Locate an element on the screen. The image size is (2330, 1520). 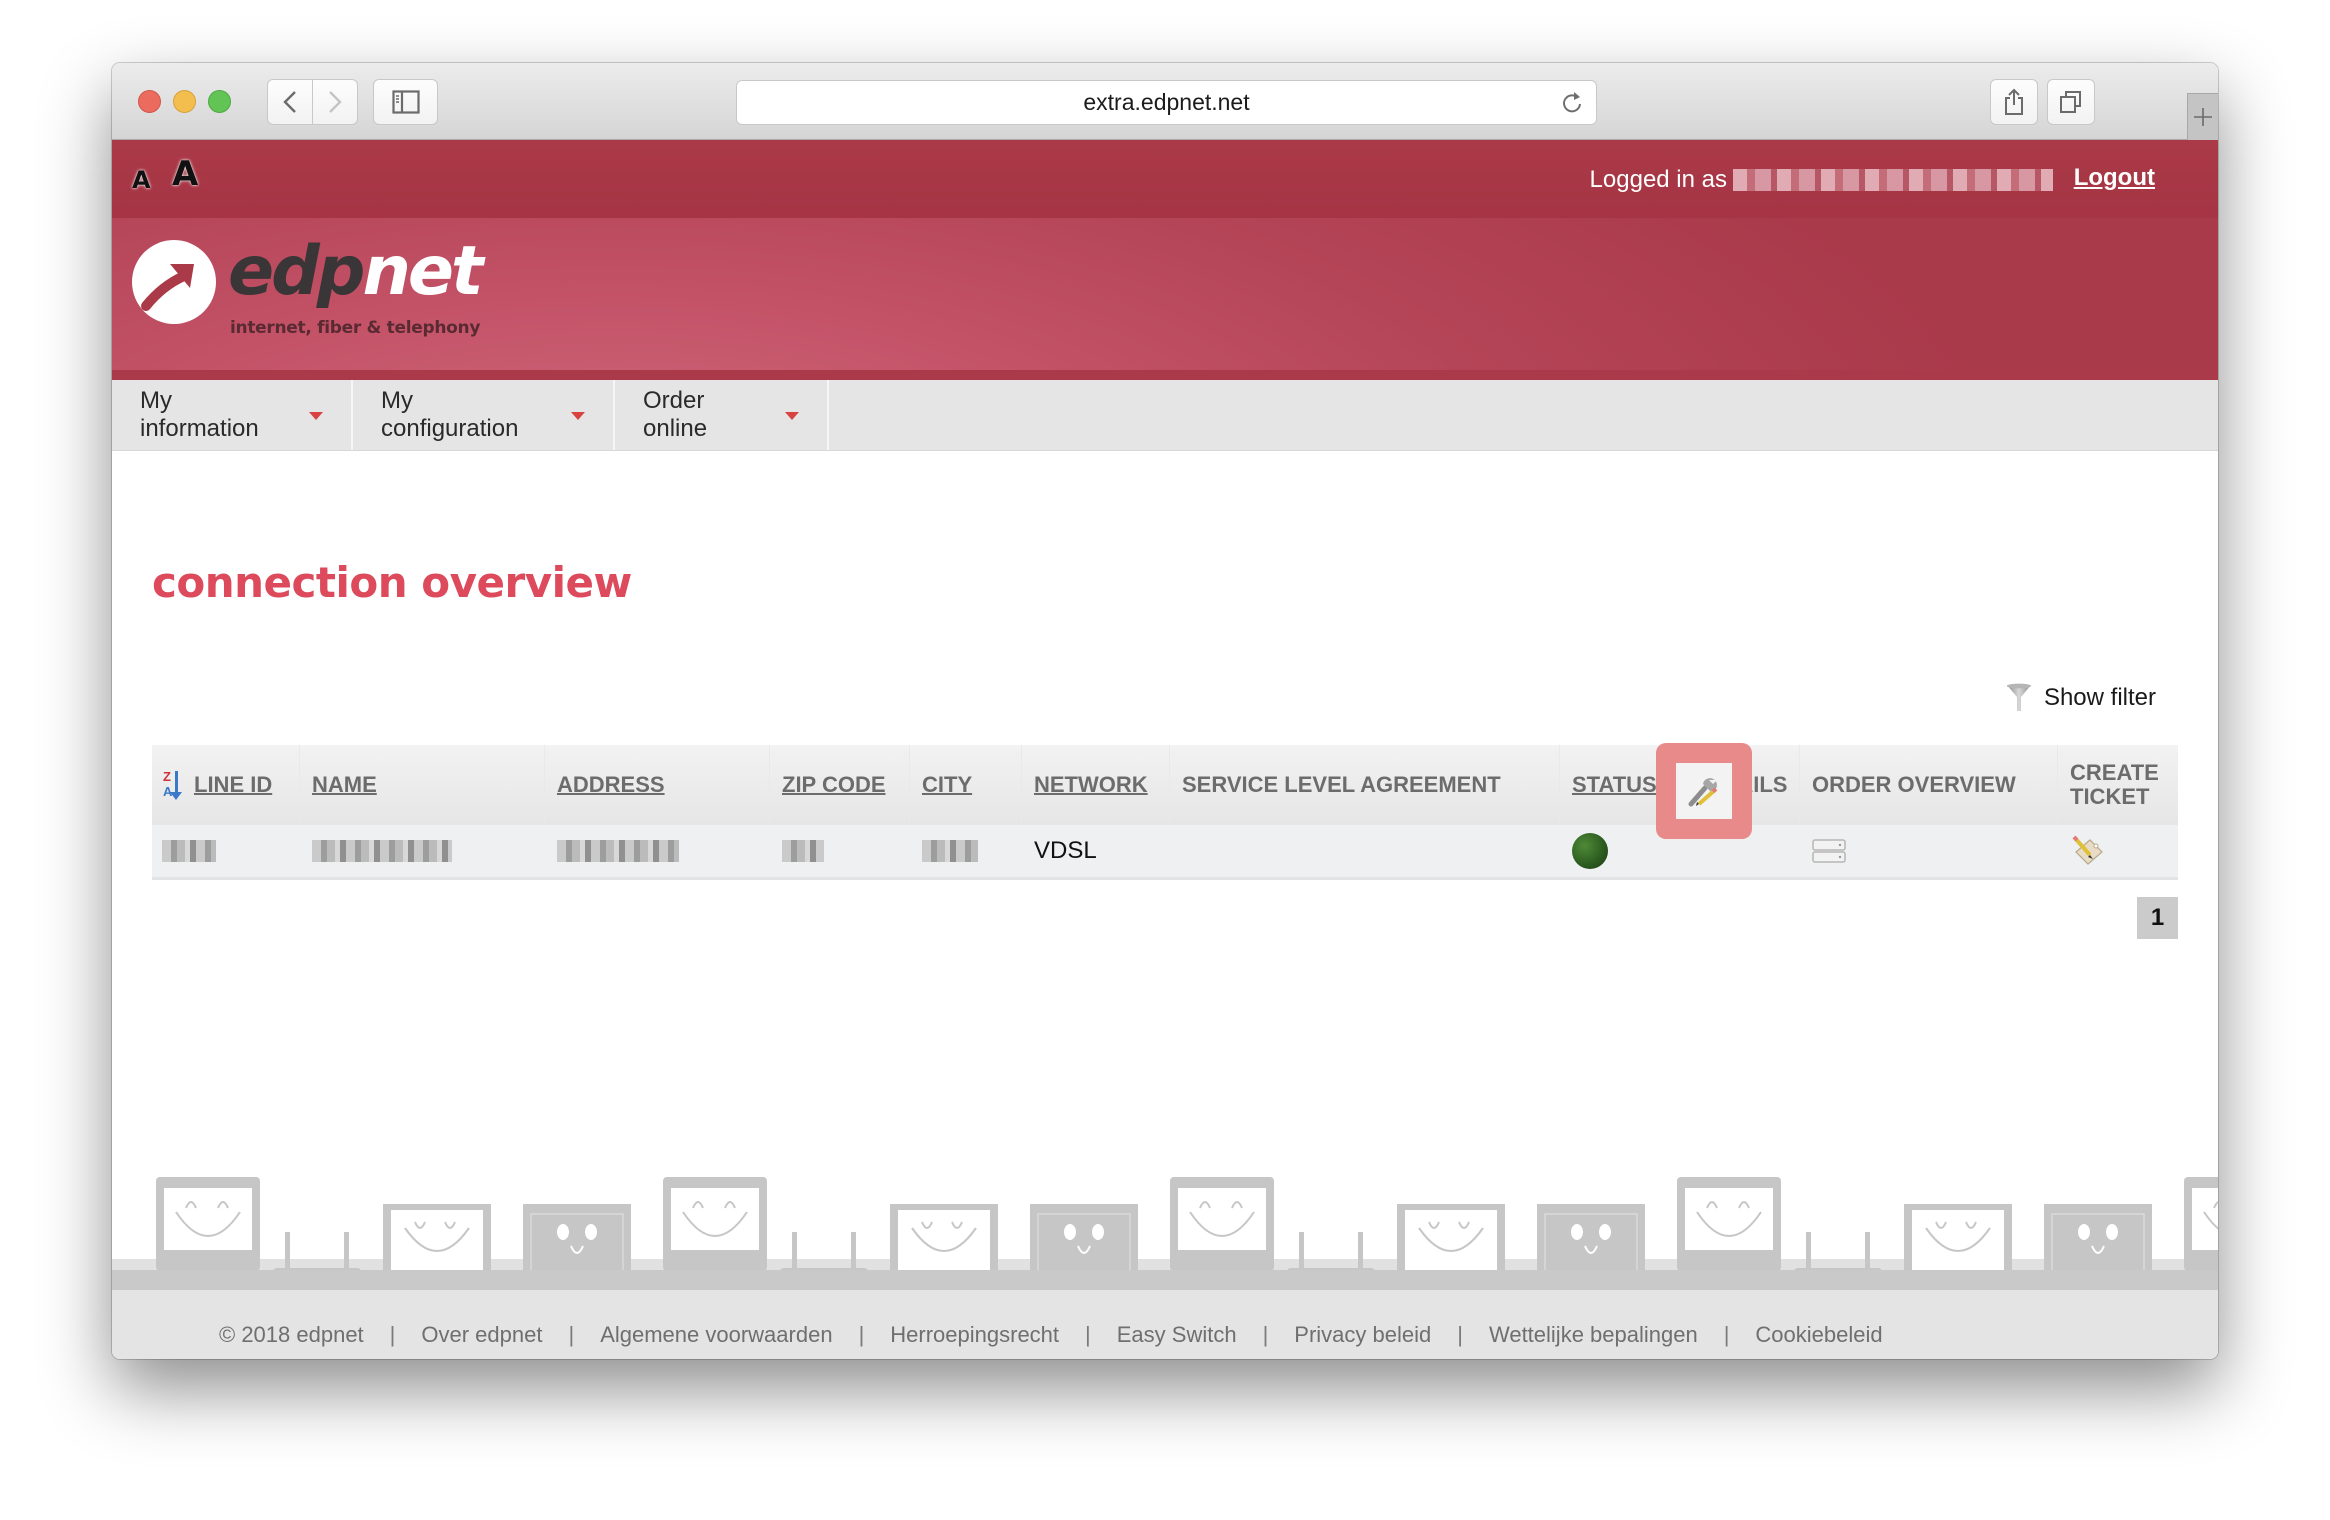
column-header-address: ADDRESS is located at coordinates (657, 785).